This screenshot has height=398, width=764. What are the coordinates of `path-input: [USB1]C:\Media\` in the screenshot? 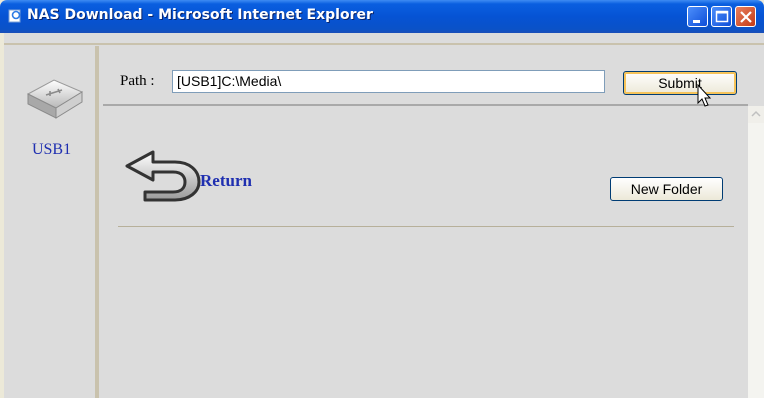 It's located at (388, 81).